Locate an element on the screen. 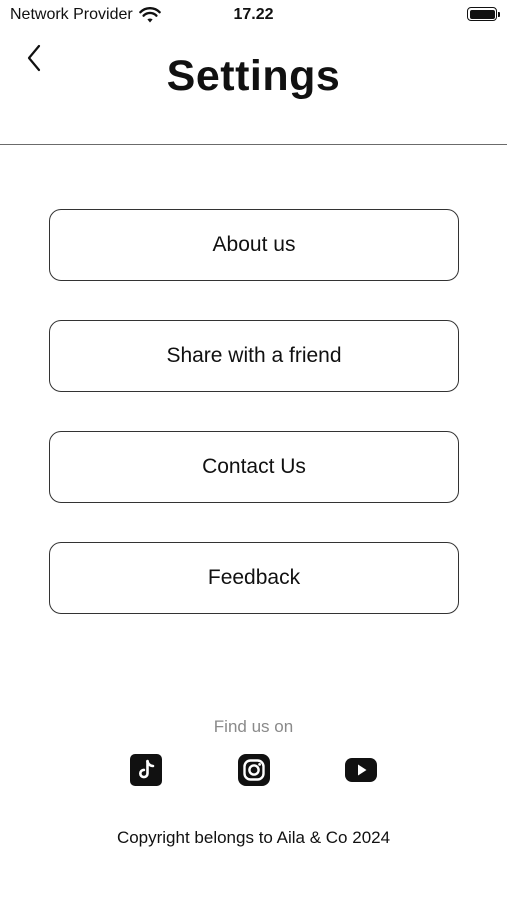 The image size is (507, 900). status-time: 17.22 is located at coordinates (253, 14).